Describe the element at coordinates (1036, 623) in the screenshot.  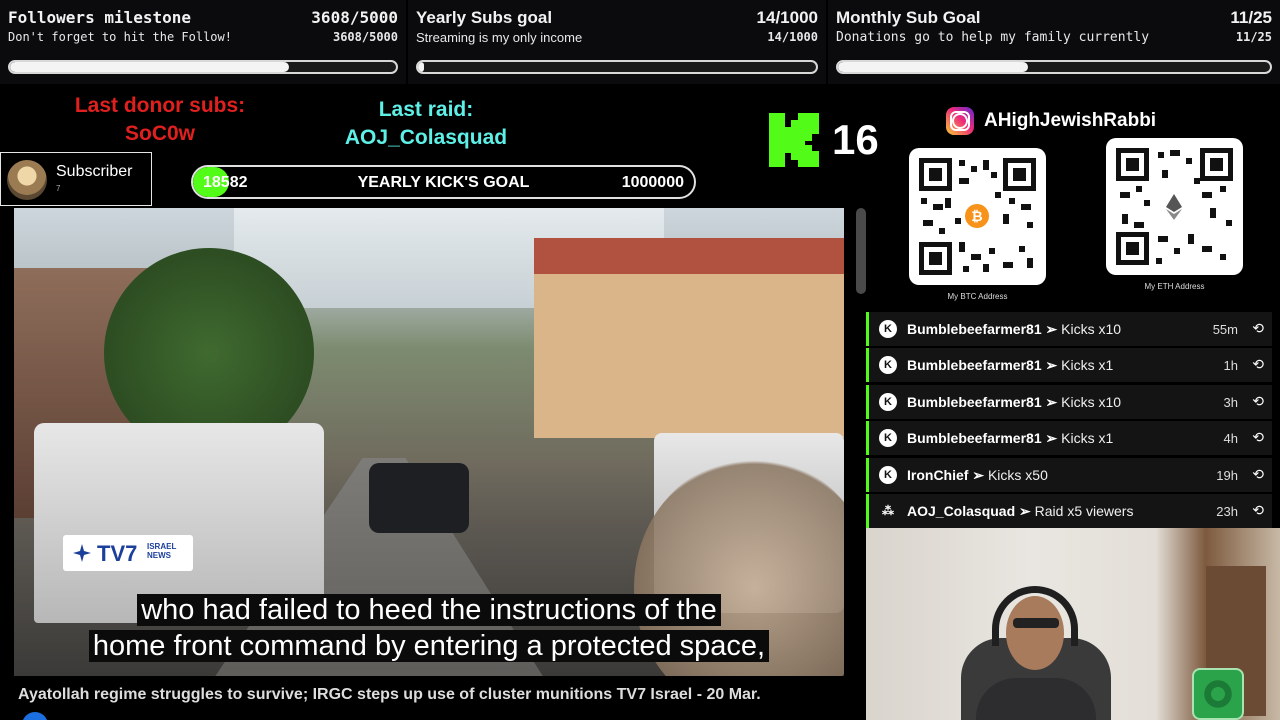
I see `webcam-scene-glasses` at that location.